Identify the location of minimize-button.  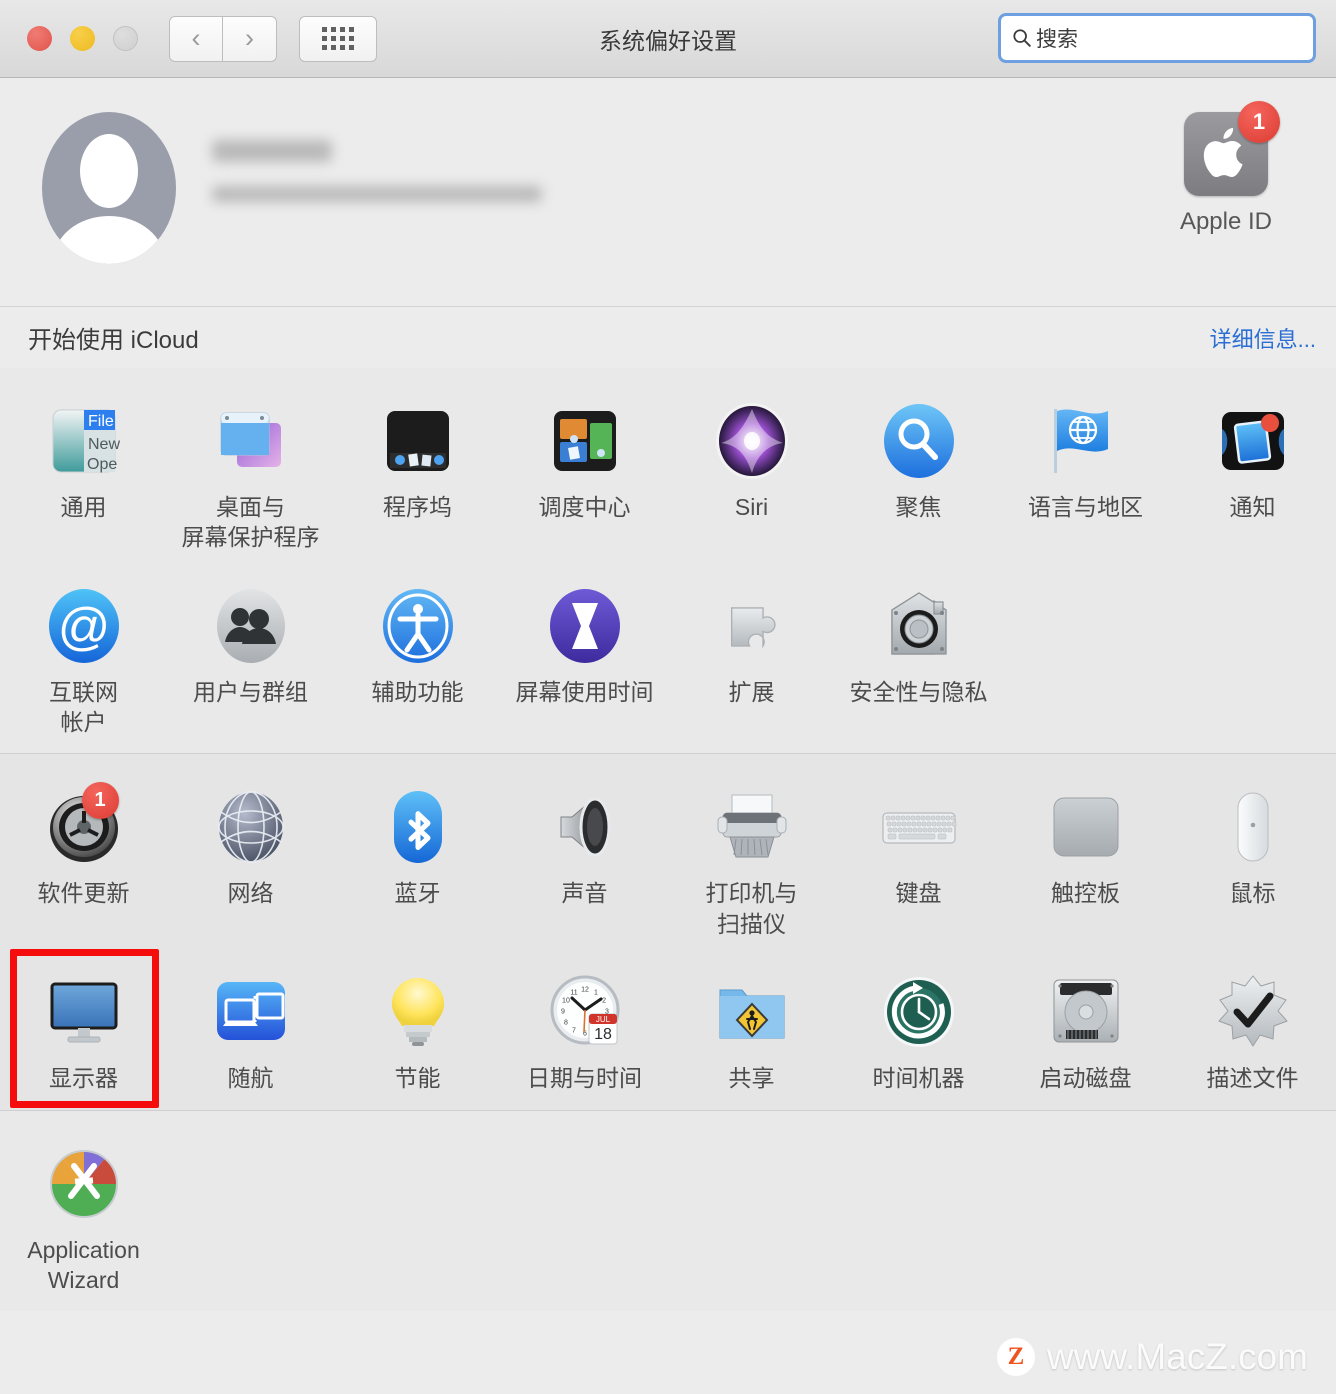
(82, 38).